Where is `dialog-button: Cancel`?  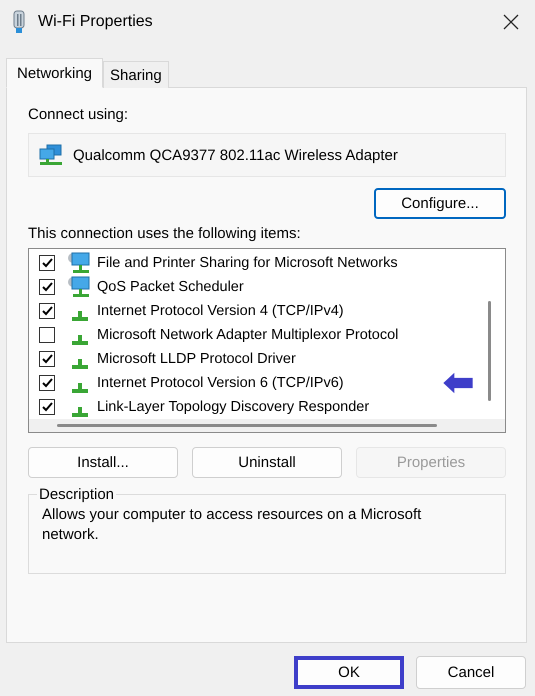
dialog-button: Cancel is located at coordinates (471, 672).